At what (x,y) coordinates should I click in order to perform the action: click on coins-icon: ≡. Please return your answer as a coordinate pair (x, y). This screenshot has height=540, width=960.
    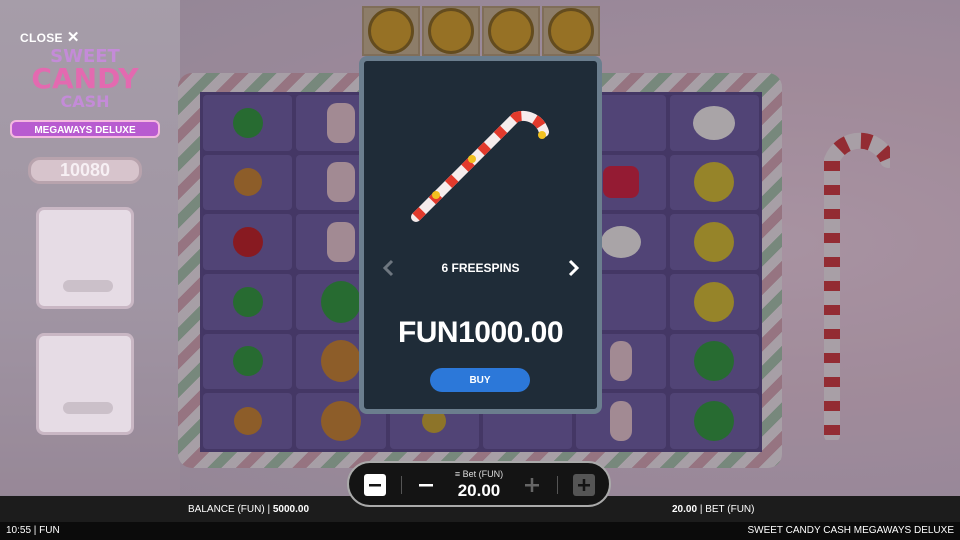
    Looking at the image, I should click on (458, 474).